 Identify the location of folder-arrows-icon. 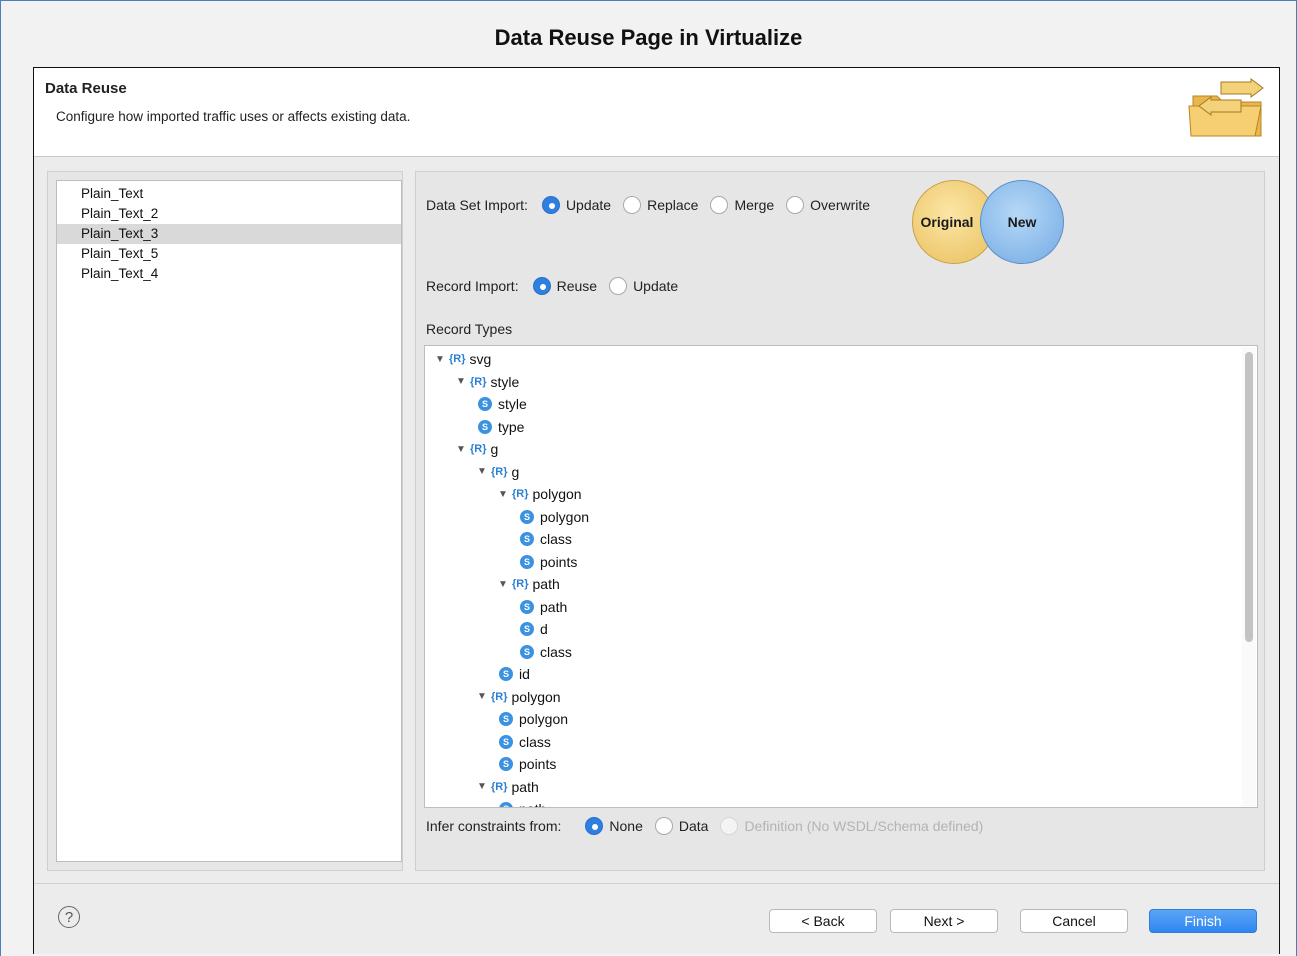
(1226, 107).